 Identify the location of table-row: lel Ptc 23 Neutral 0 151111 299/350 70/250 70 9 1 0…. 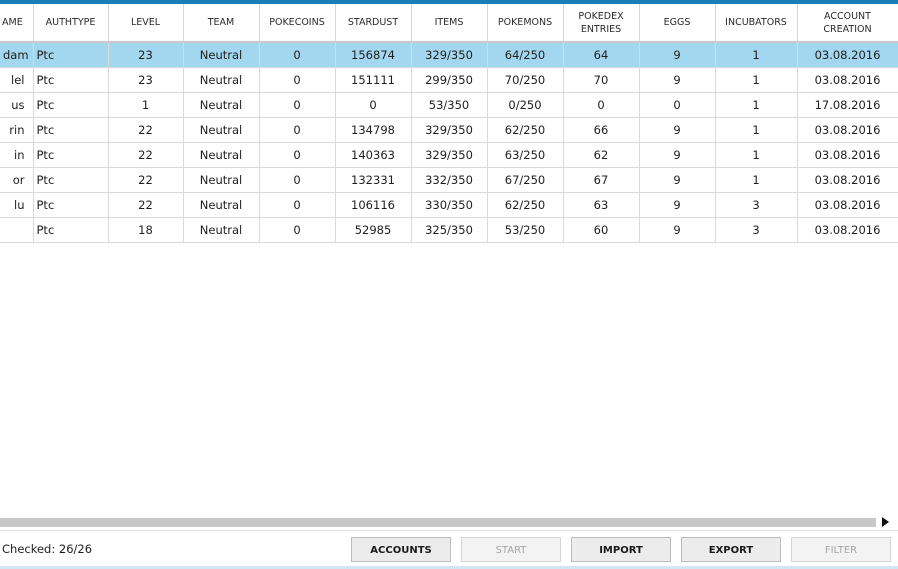
(449, 80).